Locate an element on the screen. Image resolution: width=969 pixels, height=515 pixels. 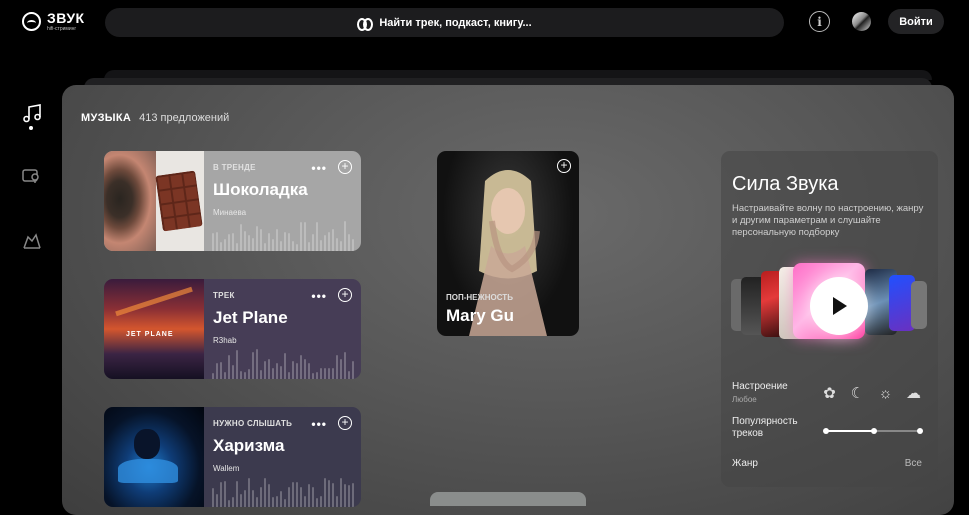
app-tagline: hifi-стриминг is located at coordinates (62, 29).